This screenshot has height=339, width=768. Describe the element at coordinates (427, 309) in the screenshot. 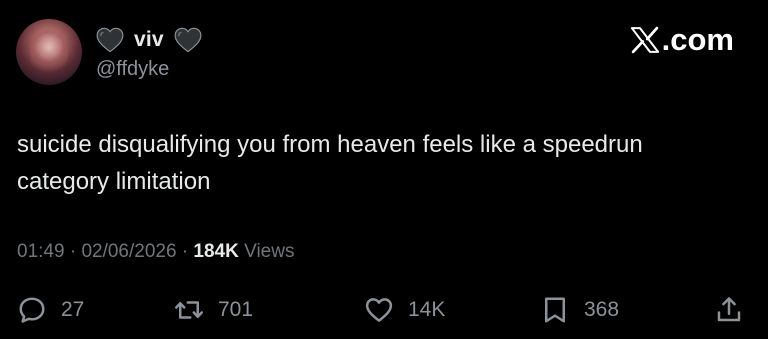

I see `like-count: 14K` at that location.